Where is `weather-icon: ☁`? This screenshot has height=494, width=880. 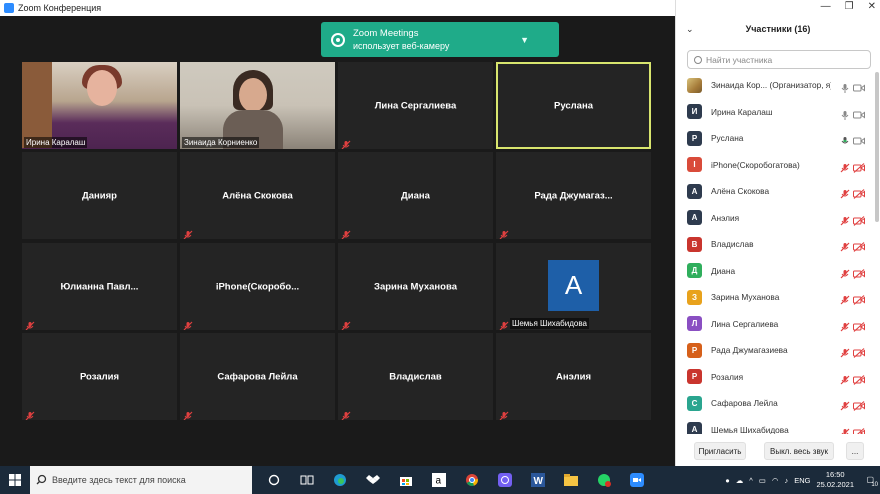
weather-icon: ☁ is located at coordinates (740, 480).